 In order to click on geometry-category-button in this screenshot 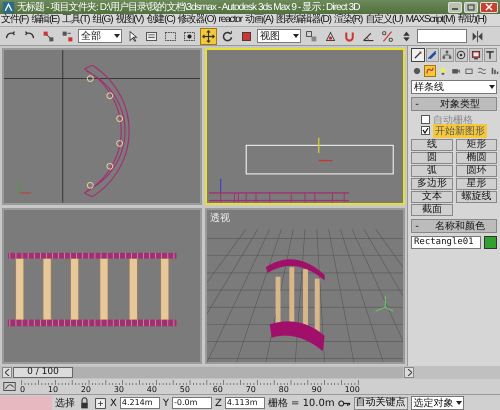, I will do `click(417, 71)`.